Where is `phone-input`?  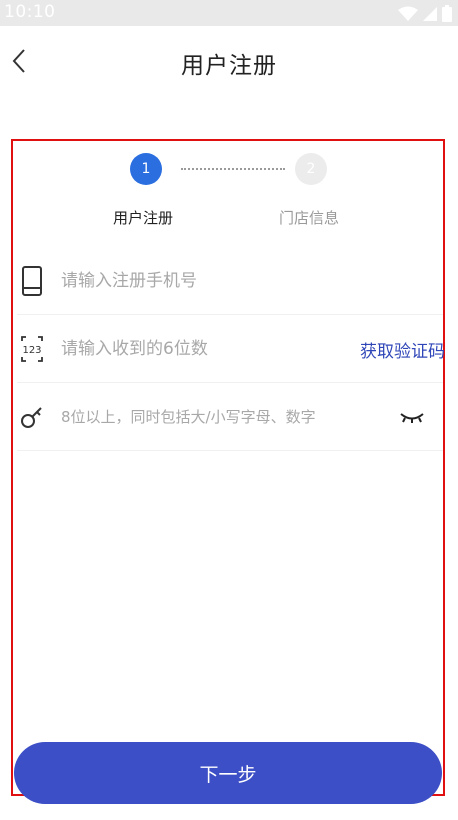
phone-input is located at coordinates (191, 281).